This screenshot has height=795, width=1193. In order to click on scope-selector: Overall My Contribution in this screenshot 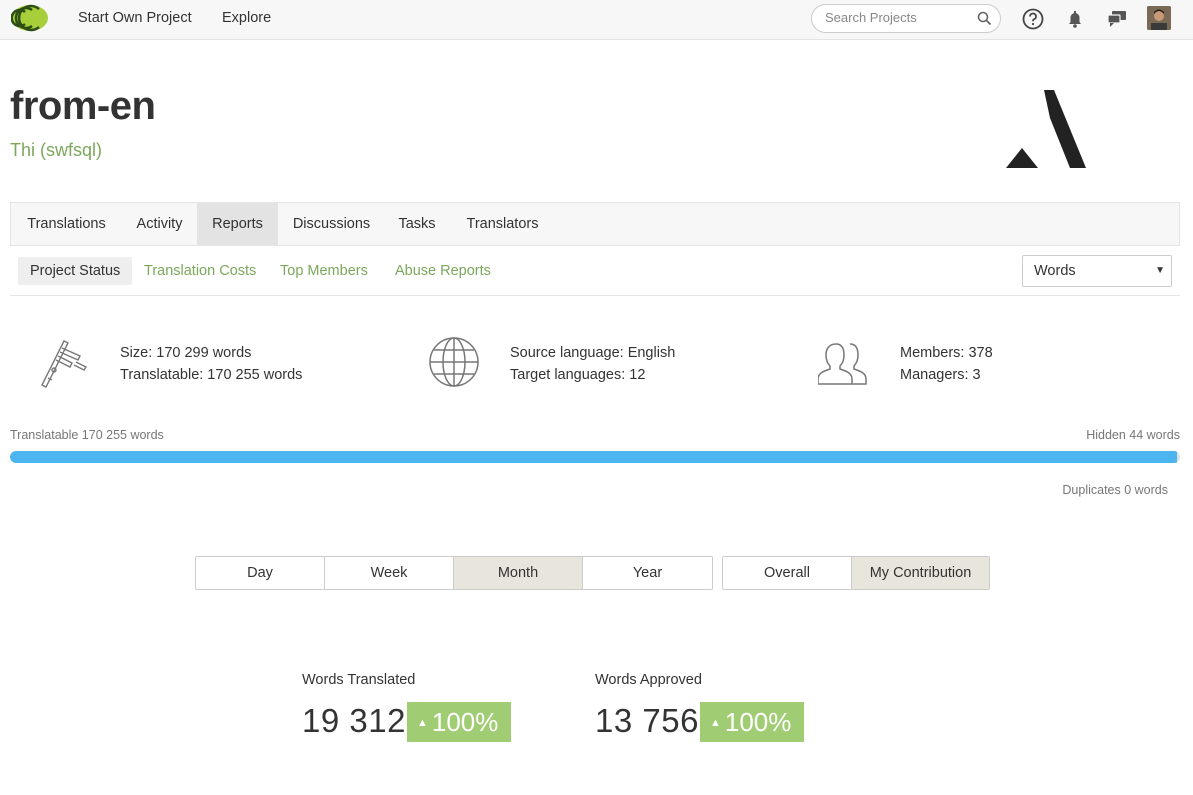, I will do `click(856, 573)`.